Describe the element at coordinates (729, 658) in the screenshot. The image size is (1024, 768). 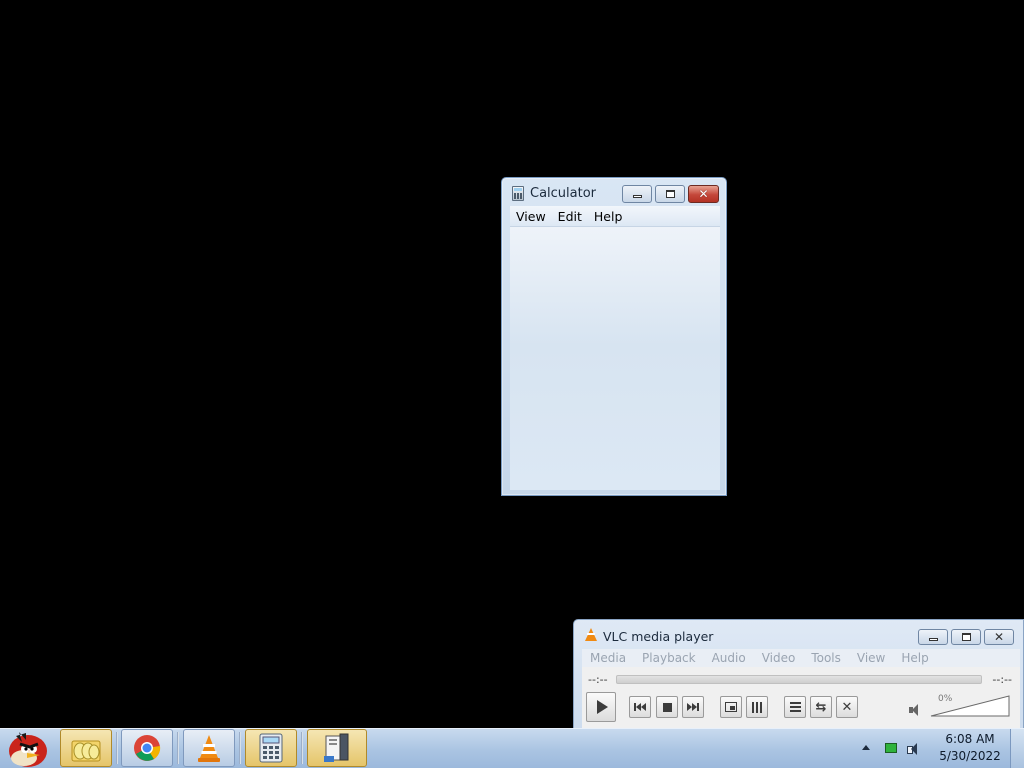
I see `vlc-menu-audio: Audio` at that location.